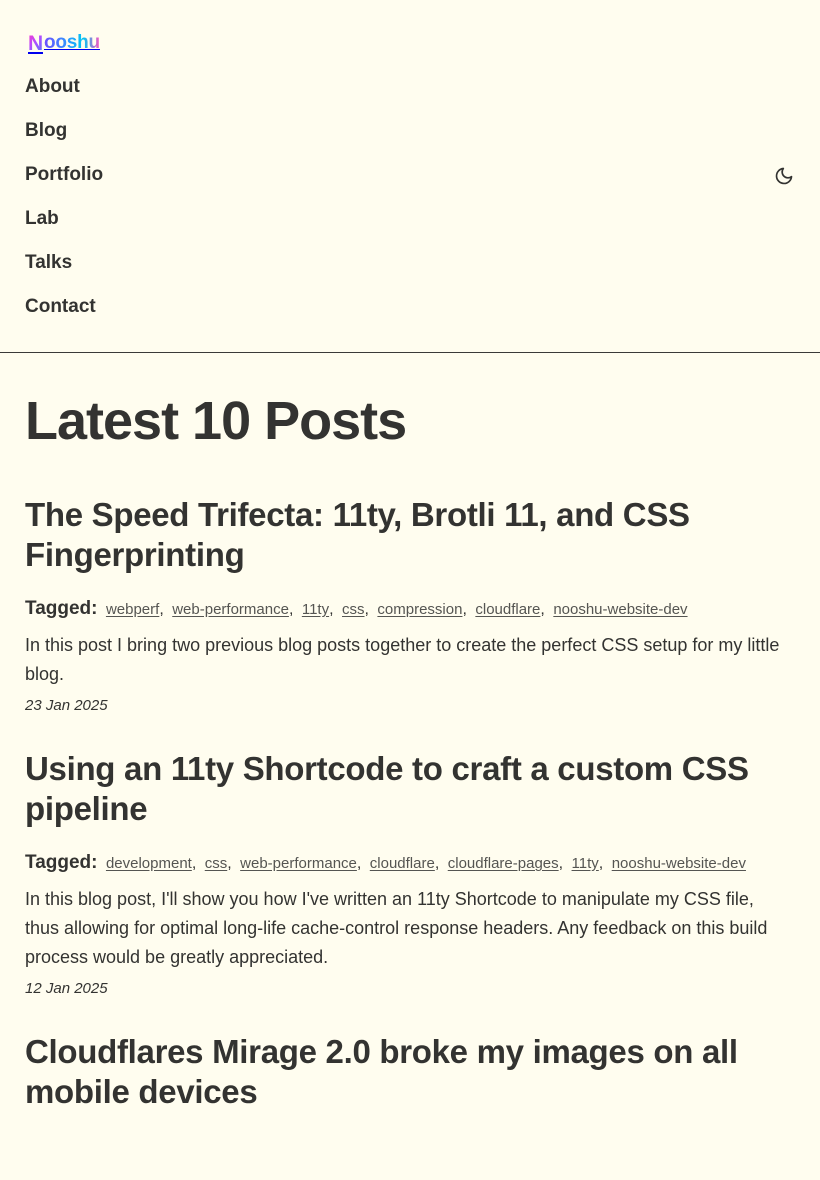  I want to click on moon-icon, so click(784, 176).